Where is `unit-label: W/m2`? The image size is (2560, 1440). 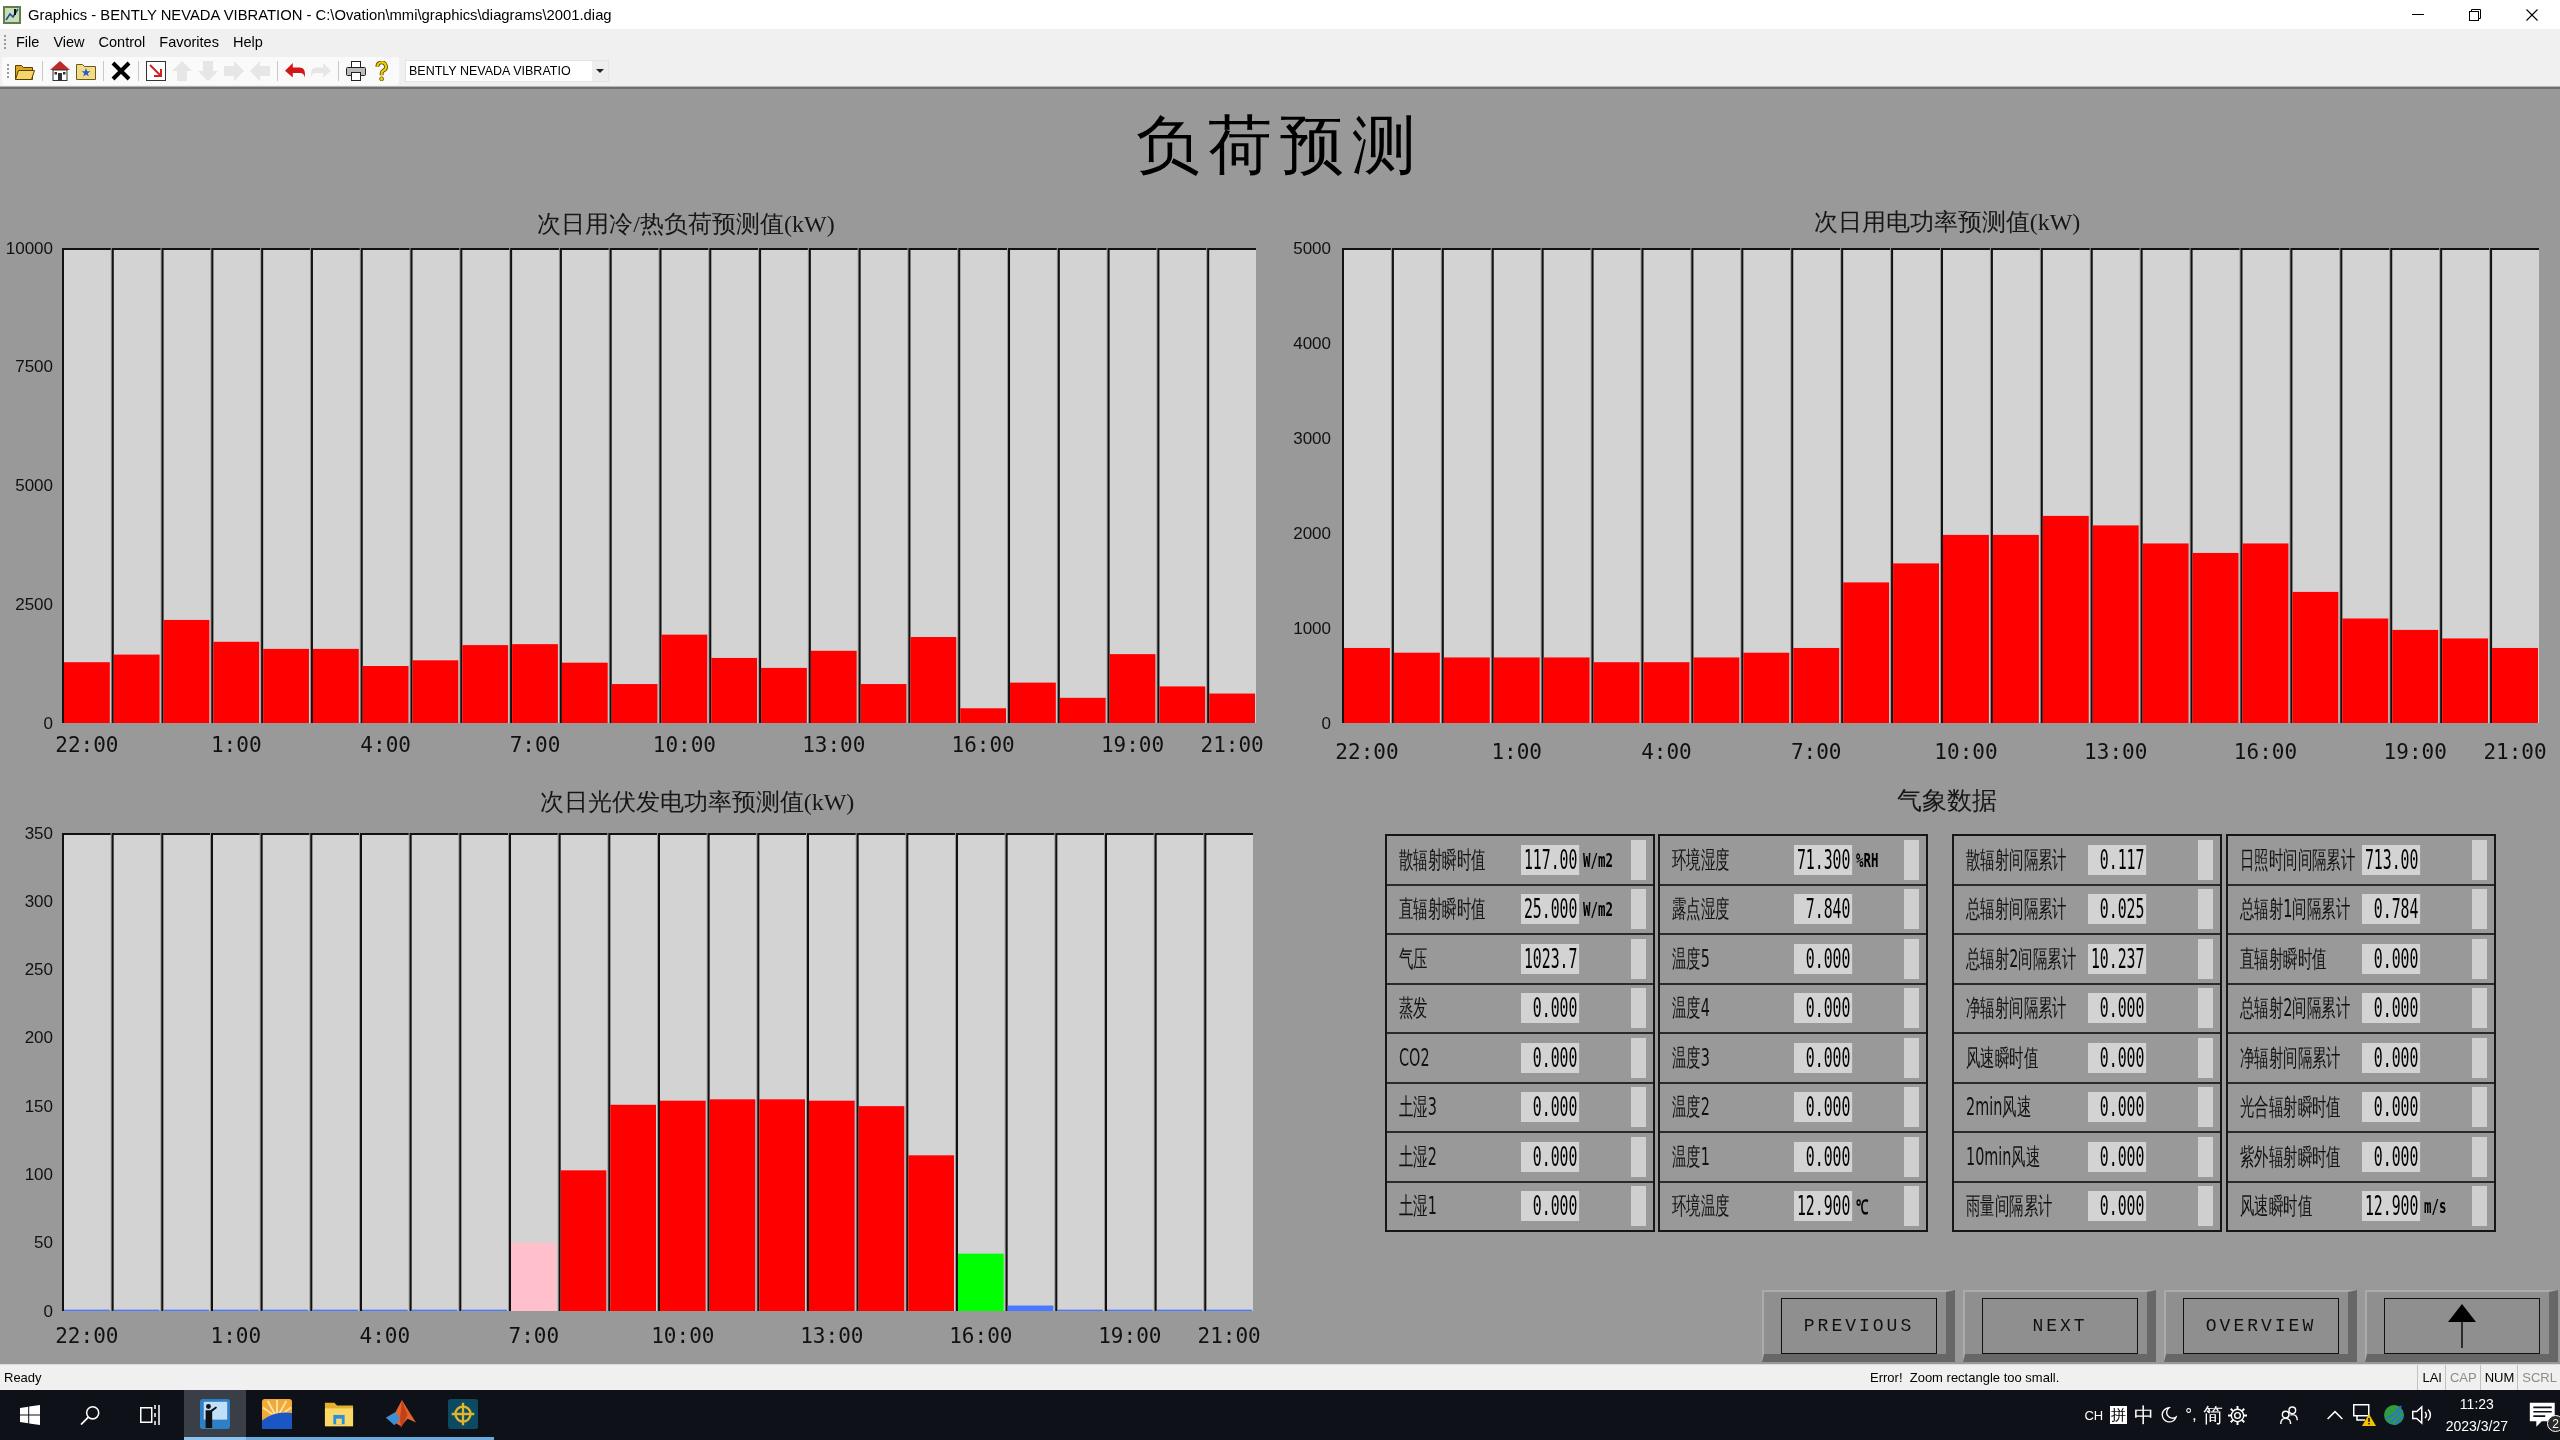
unit-label: W/m2 is located at coordinates (1598, 859).